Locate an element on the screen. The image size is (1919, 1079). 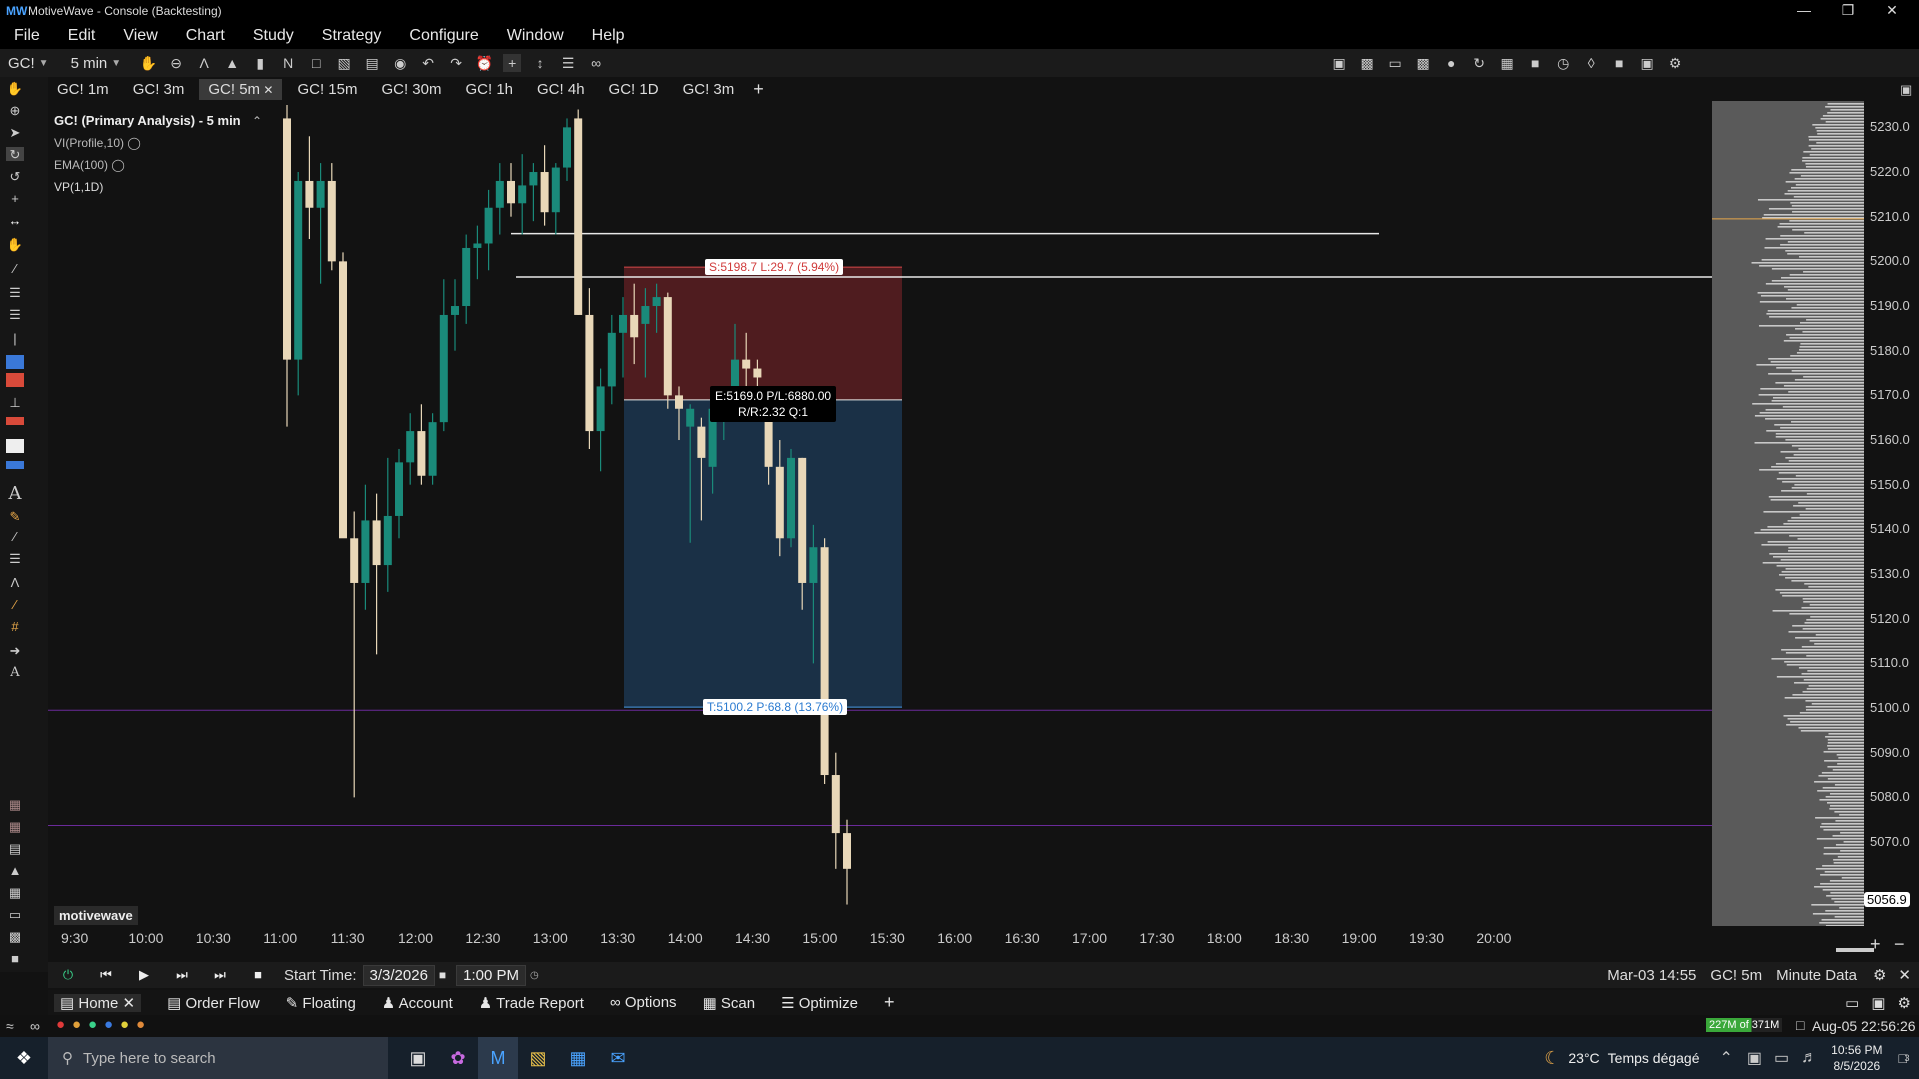
new-document-icon: □ is located at coordinates (316, 63).